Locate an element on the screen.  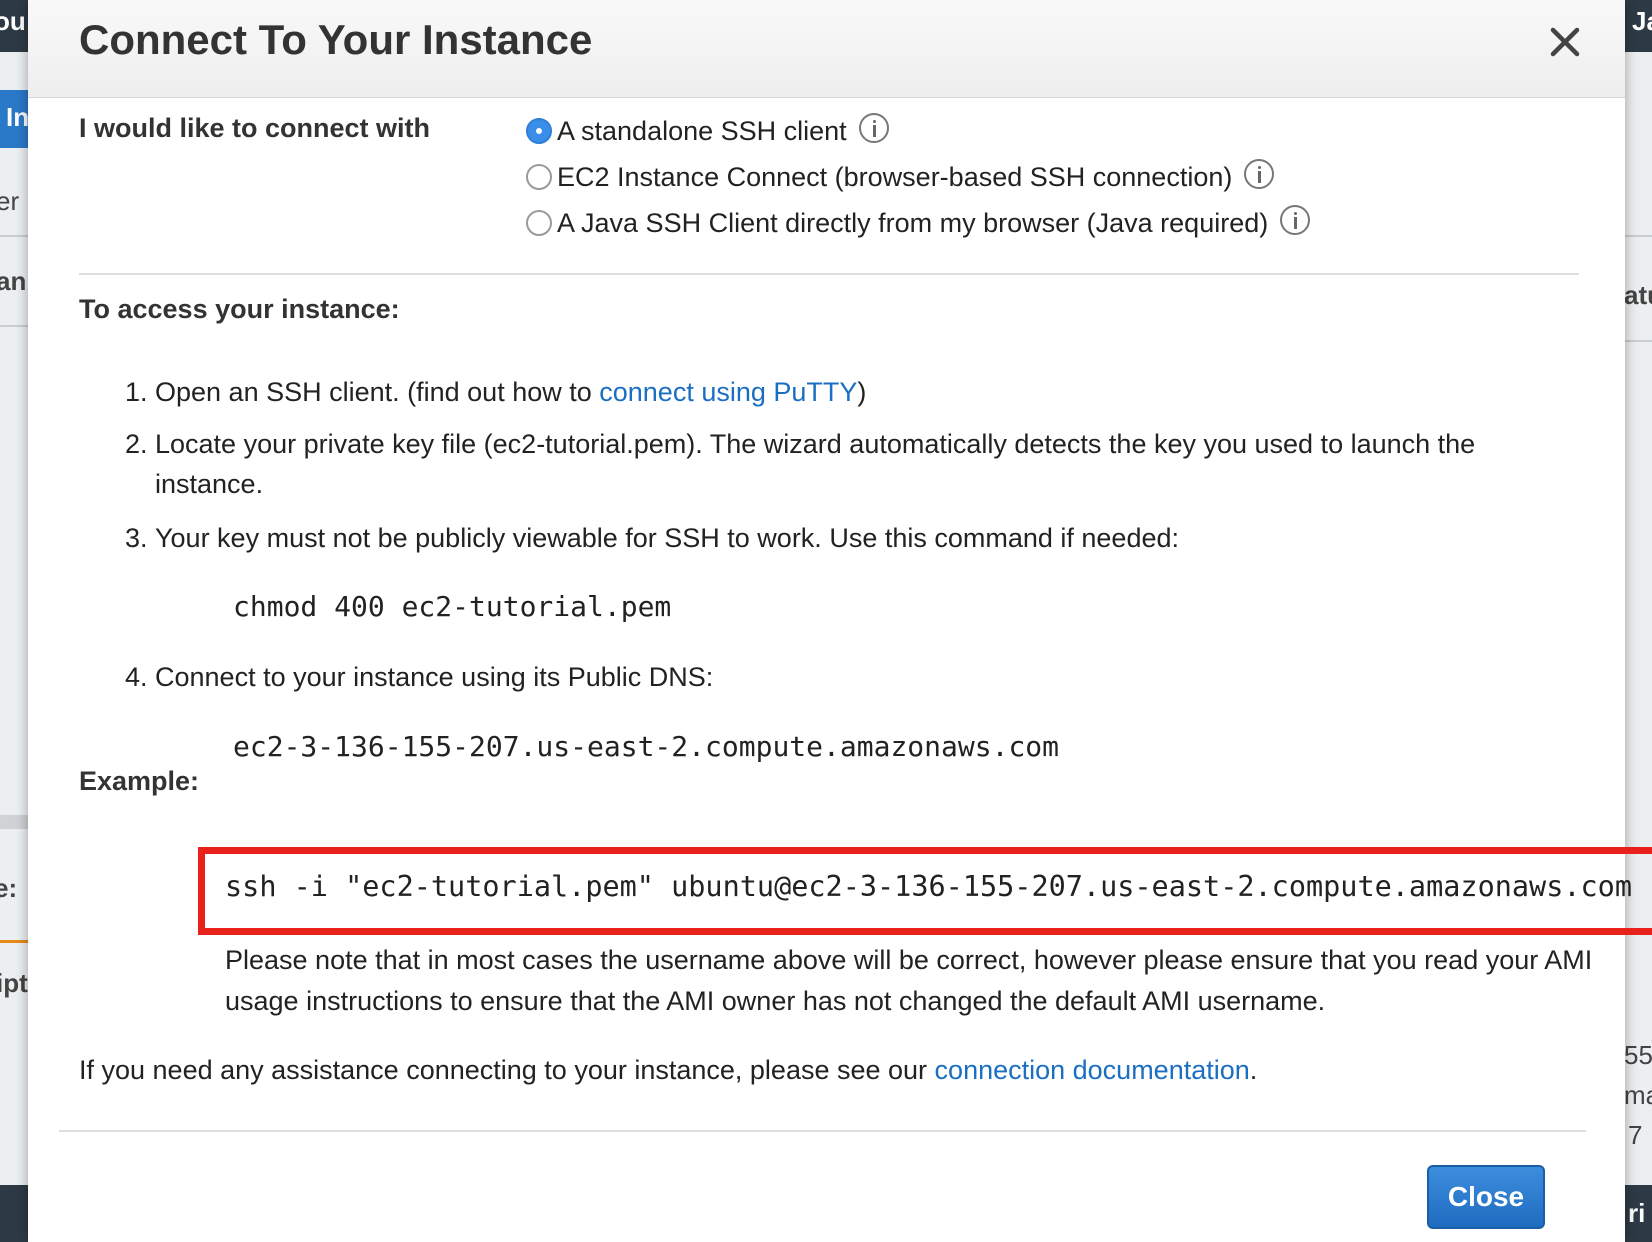
connect-with-label: I would like to connect with is located at coordinates (255, 128).